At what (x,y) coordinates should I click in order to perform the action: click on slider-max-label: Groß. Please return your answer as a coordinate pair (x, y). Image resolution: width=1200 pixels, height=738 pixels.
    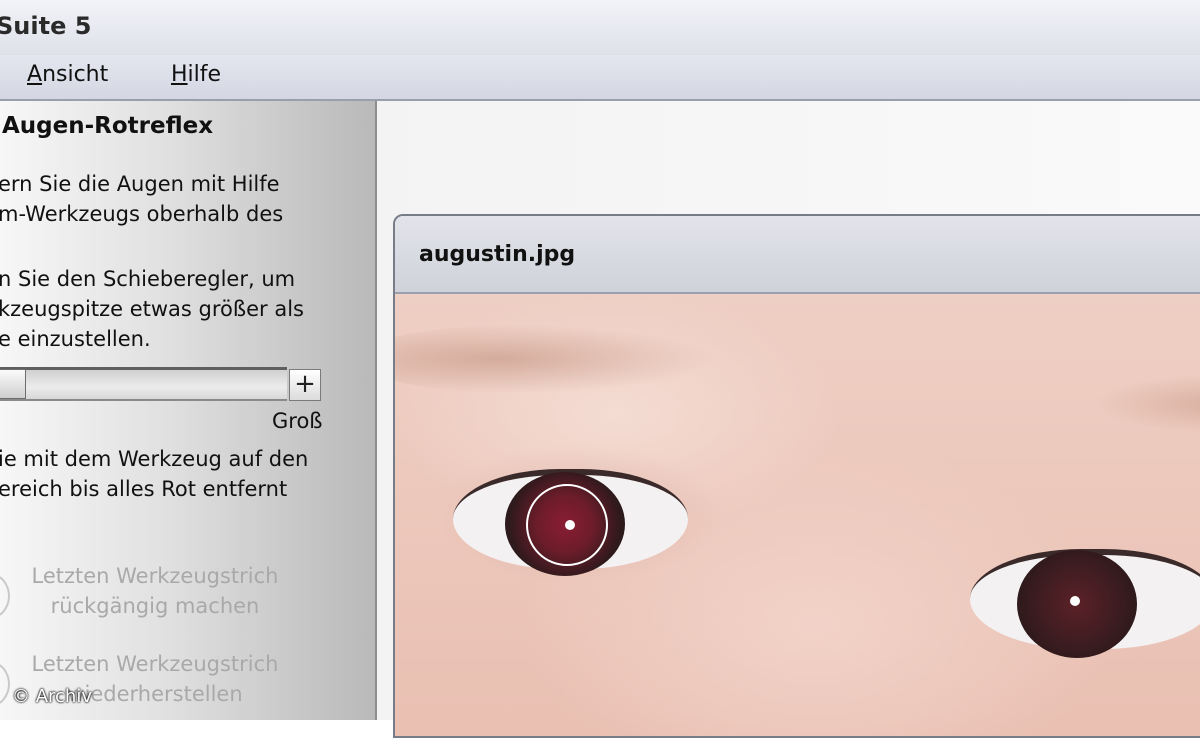
    Looking at the image, I should click on (297, 421).